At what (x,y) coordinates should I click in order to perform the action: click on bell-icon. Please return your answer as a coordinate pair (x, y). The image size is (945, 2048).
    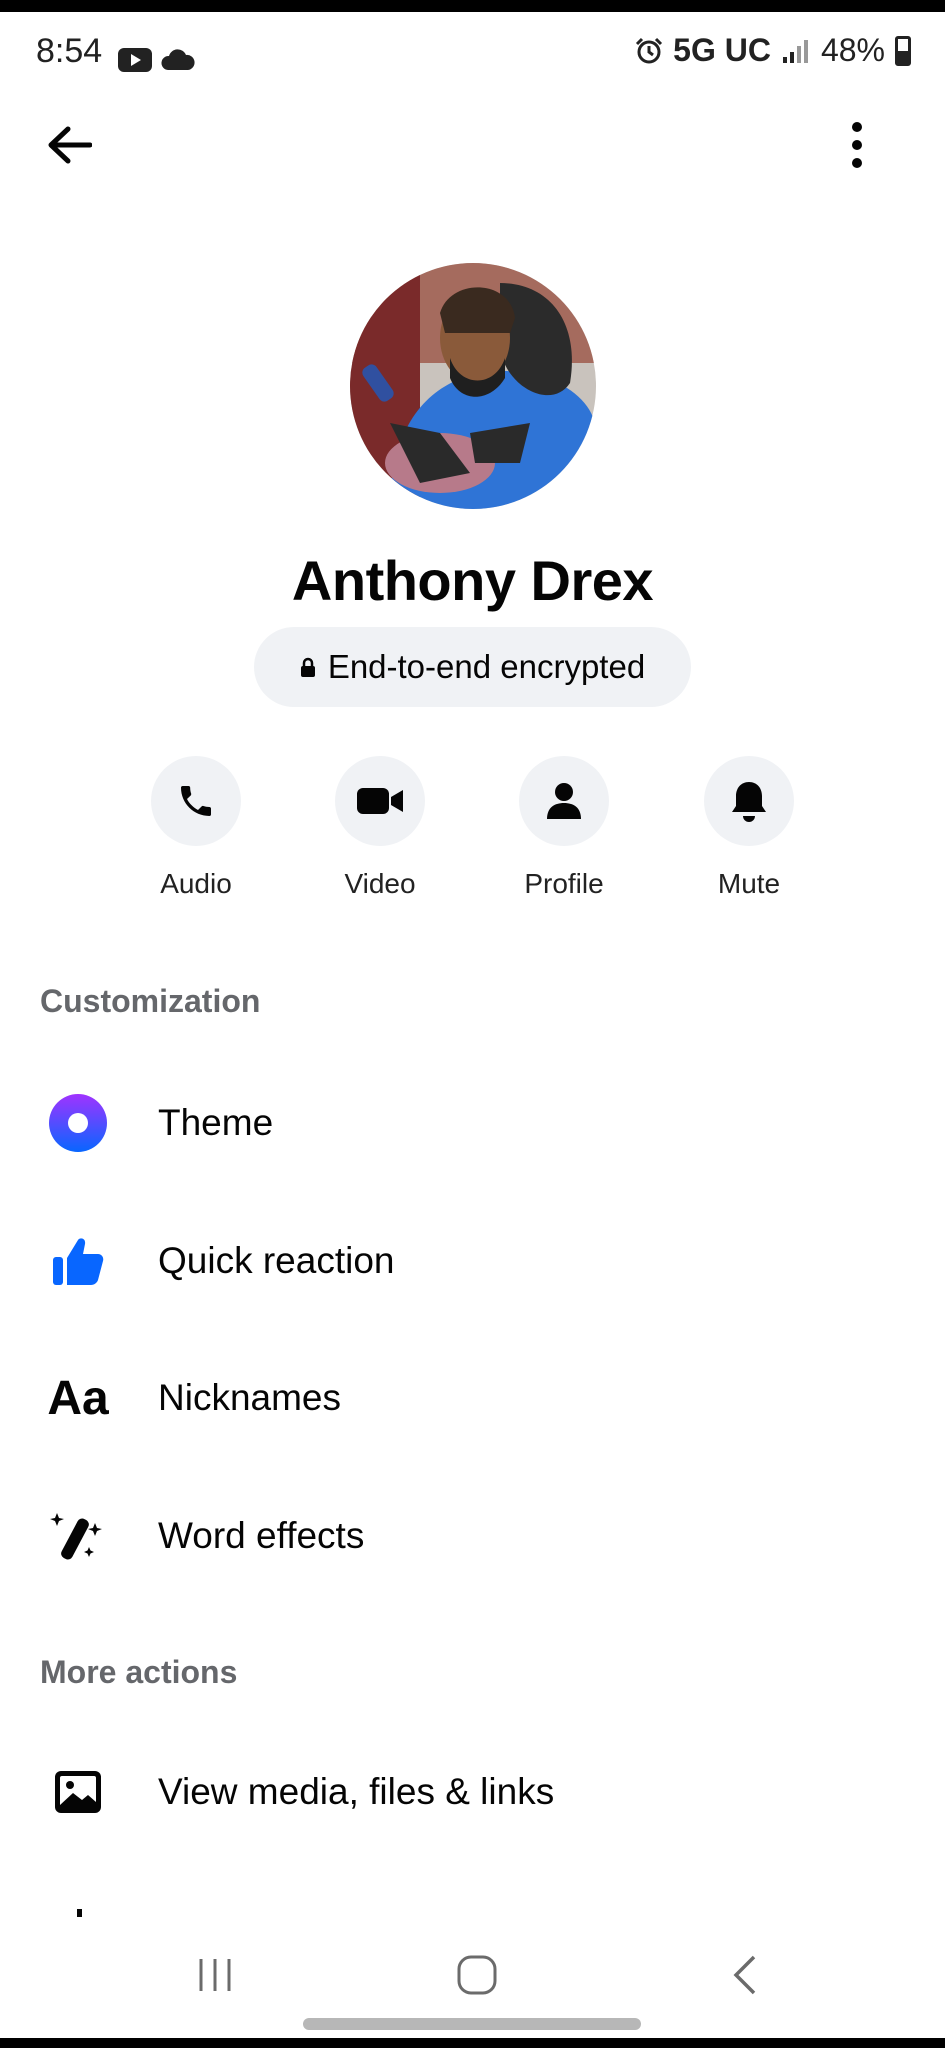
    Looking at the image, I should click on (749, 802).